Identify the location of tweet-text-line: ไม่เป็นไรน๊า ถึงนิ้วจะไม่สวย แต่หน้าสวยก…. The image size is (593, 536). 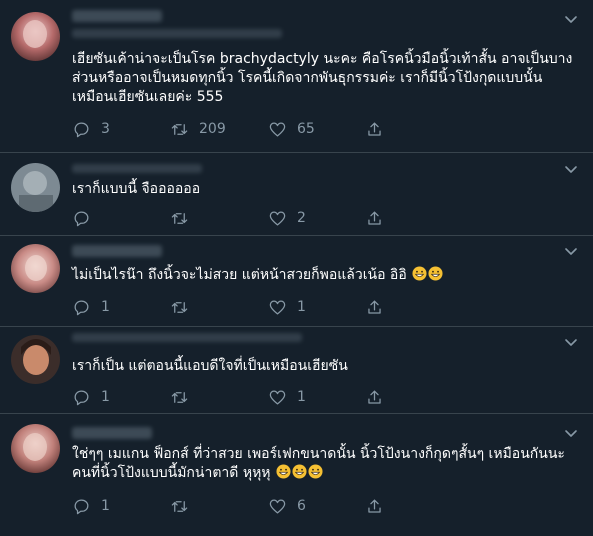
(239, 275).